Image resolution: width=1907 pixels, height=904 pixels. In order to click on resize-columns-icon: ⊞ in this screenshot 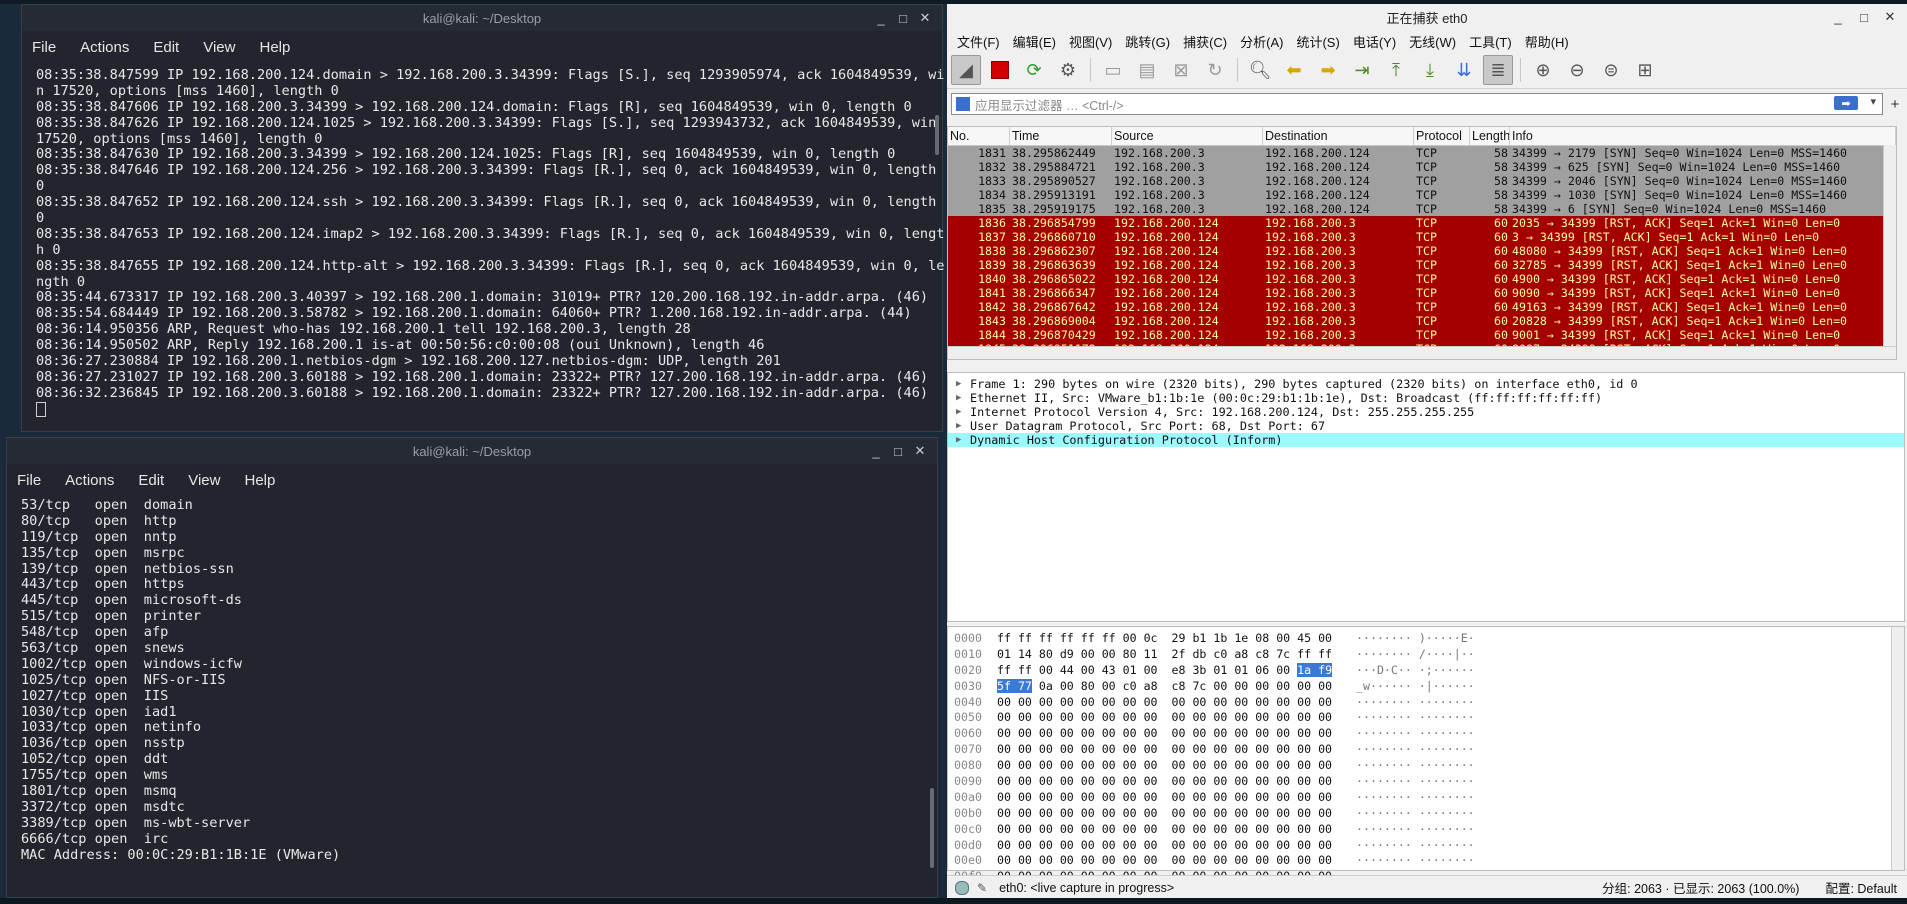, I will do `click(1645, 70)`.